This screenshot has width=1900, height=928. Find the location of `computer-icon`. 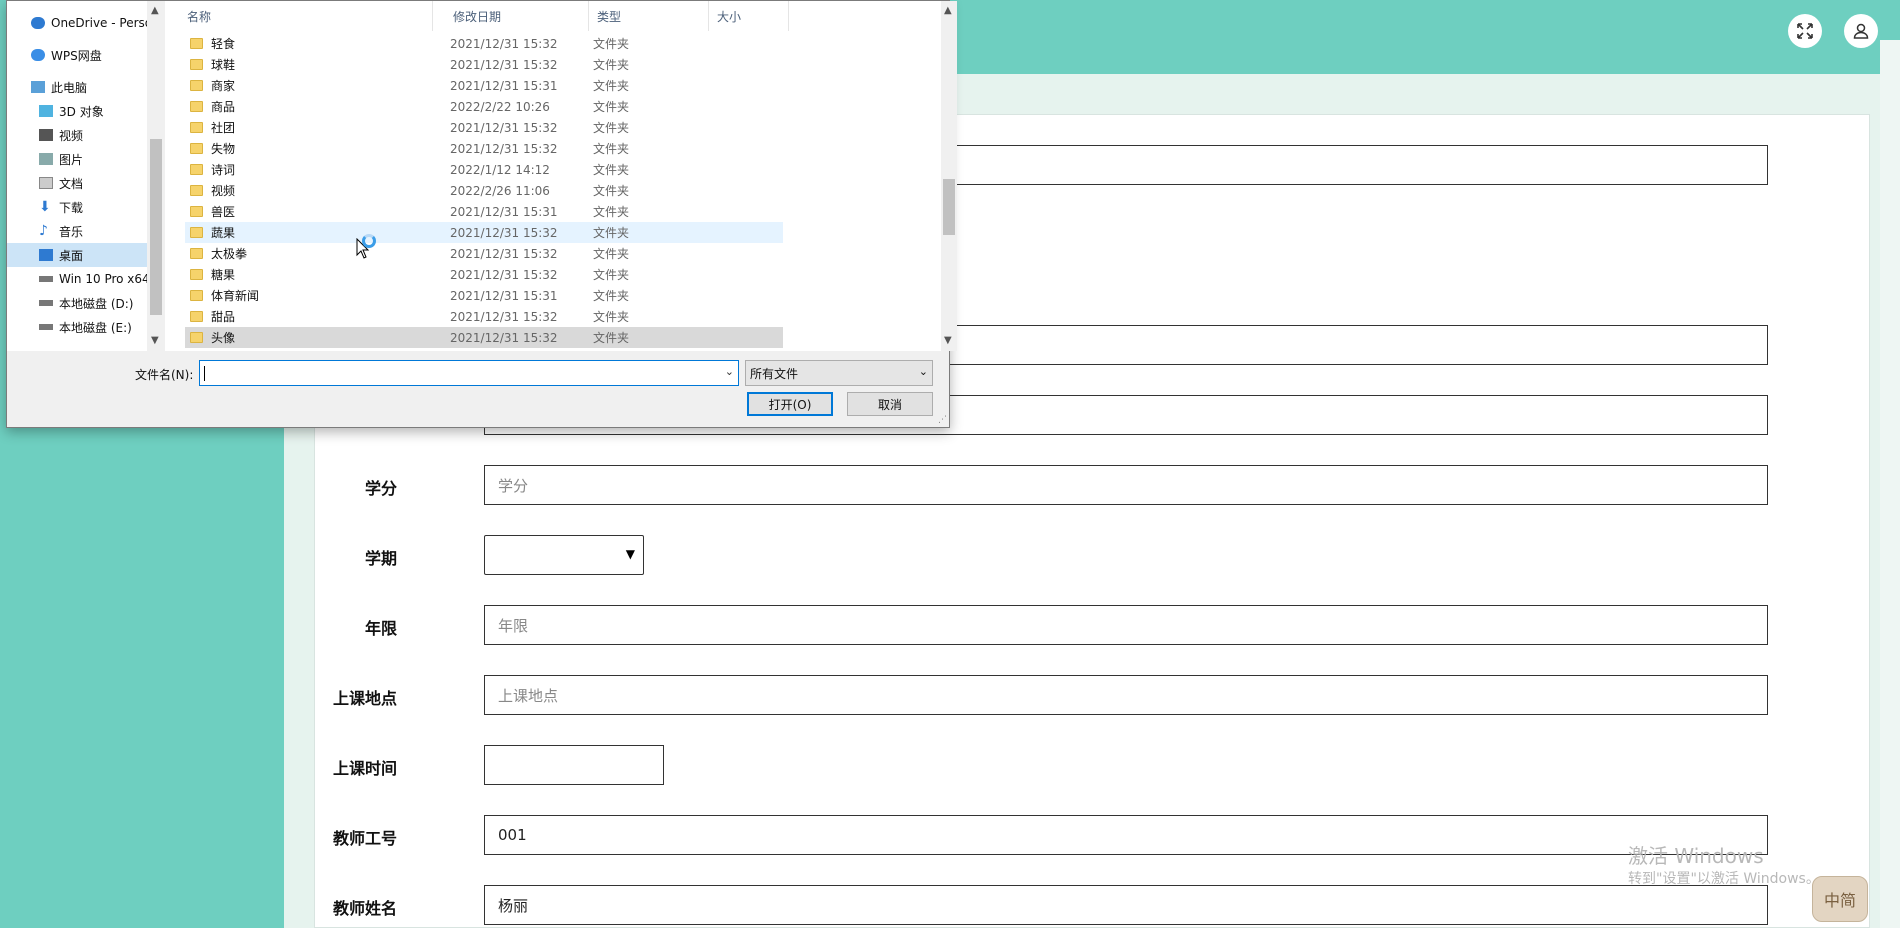

computer-icon is located at coordinates (38, 87).